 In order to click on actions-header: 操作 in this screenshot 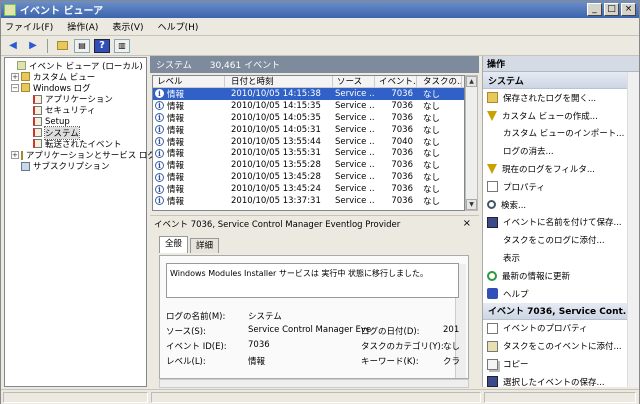, I will do `click(561, 64)`.